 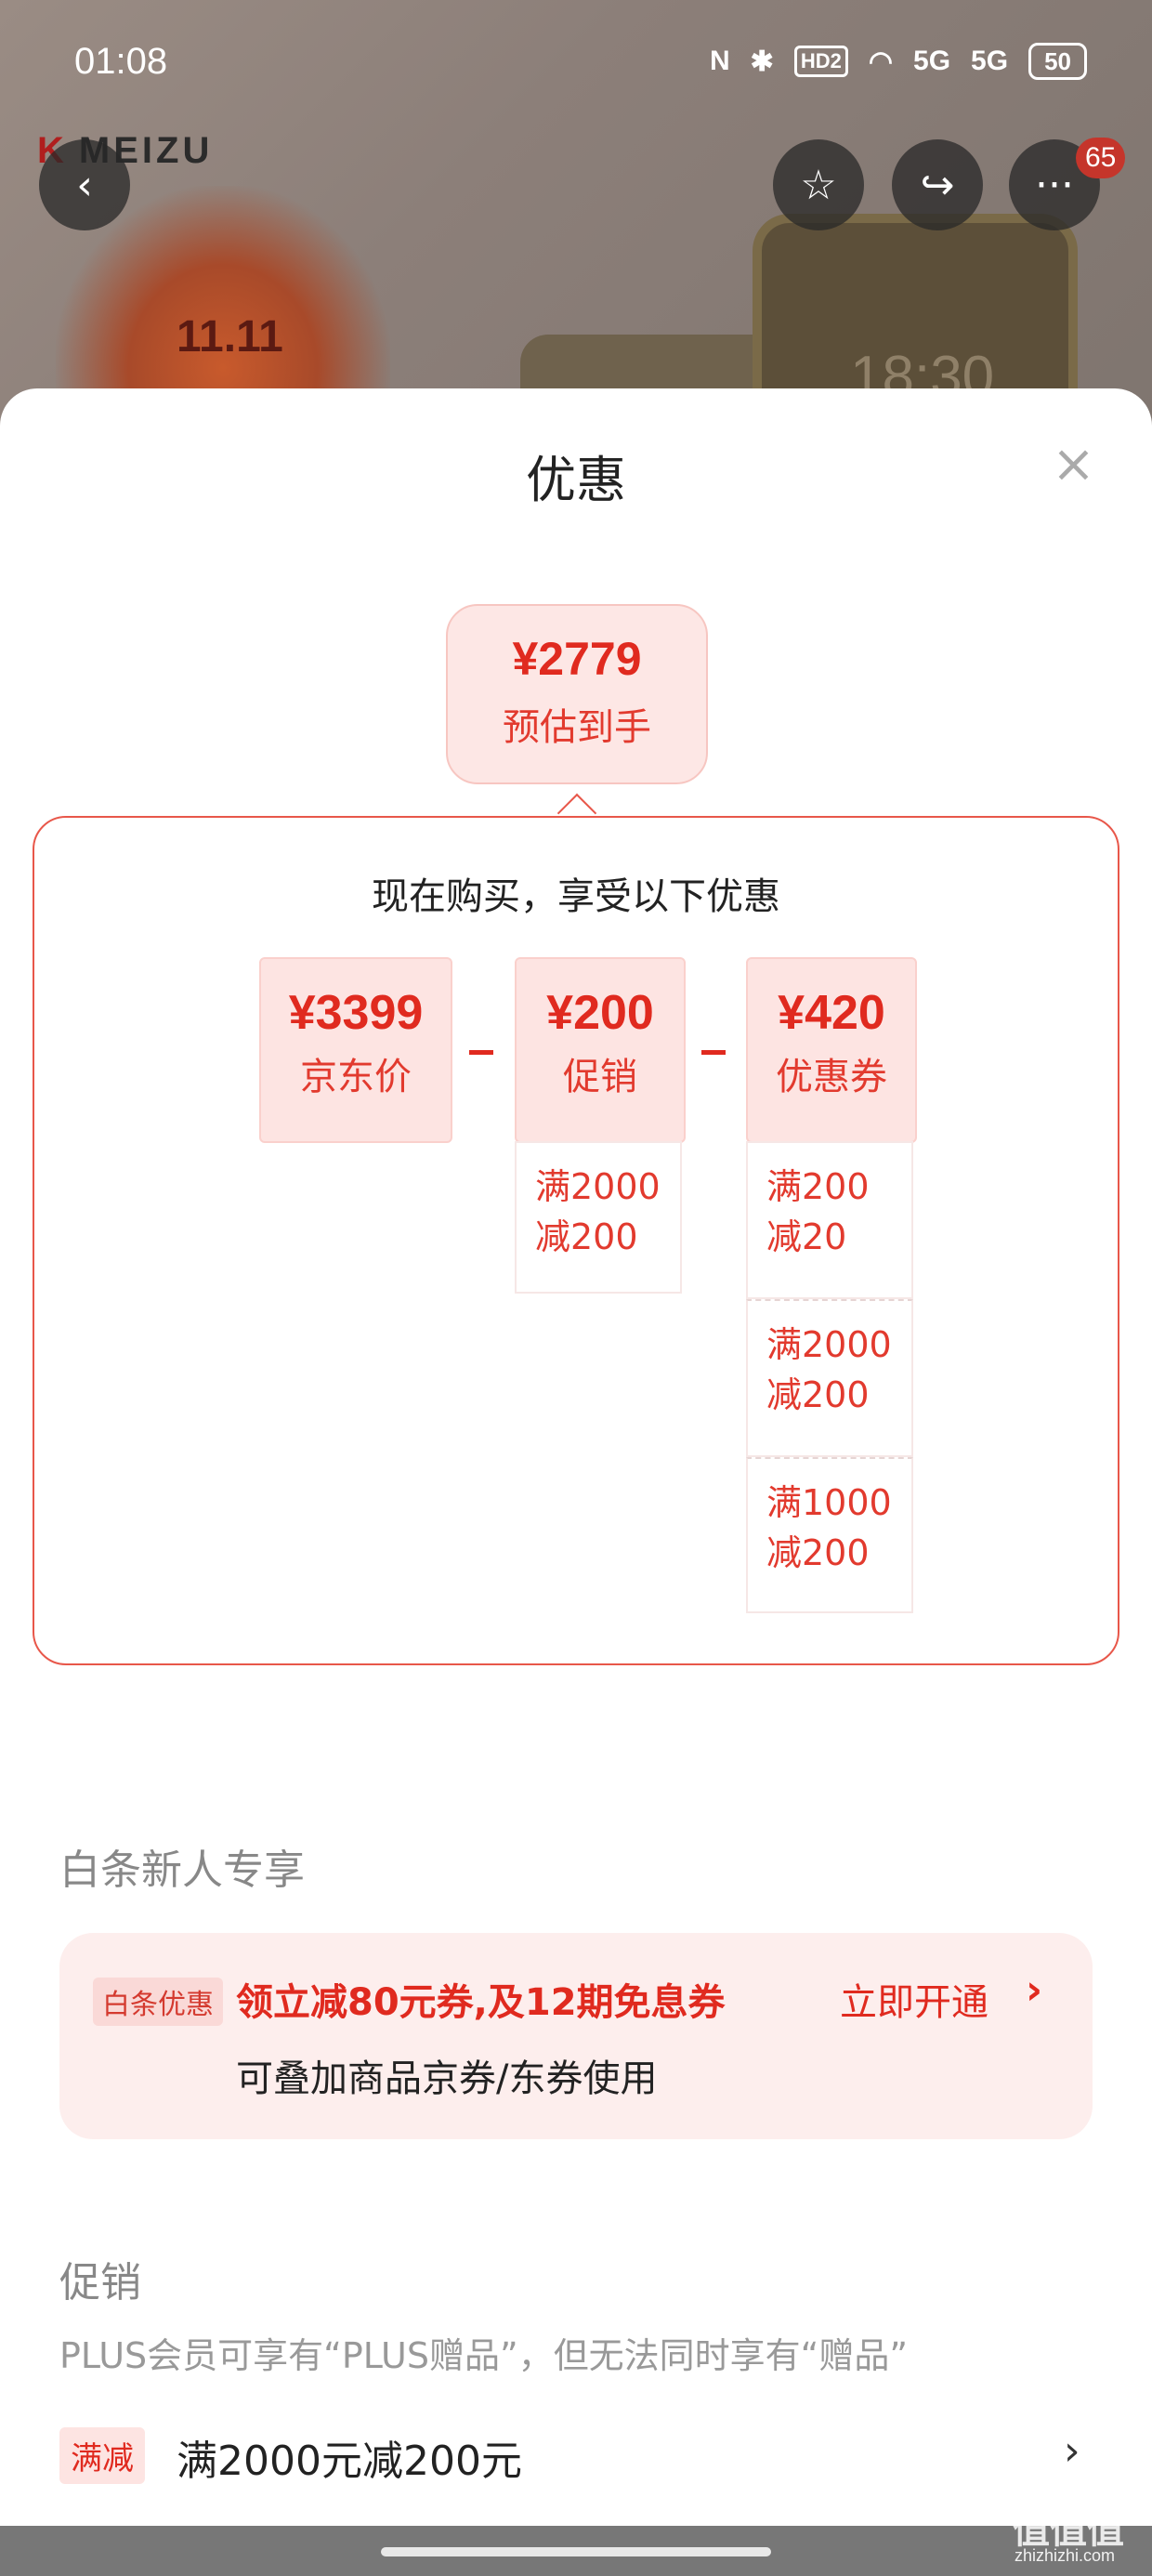 I want to click on message-count-badge: 65, so click(x=1101, y=158).